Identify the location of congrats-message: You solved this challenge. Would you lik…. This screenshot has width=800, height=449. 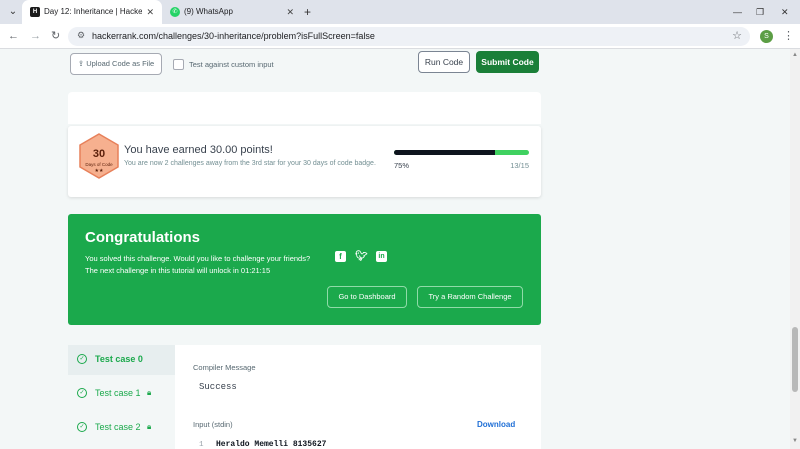
(198, 258).